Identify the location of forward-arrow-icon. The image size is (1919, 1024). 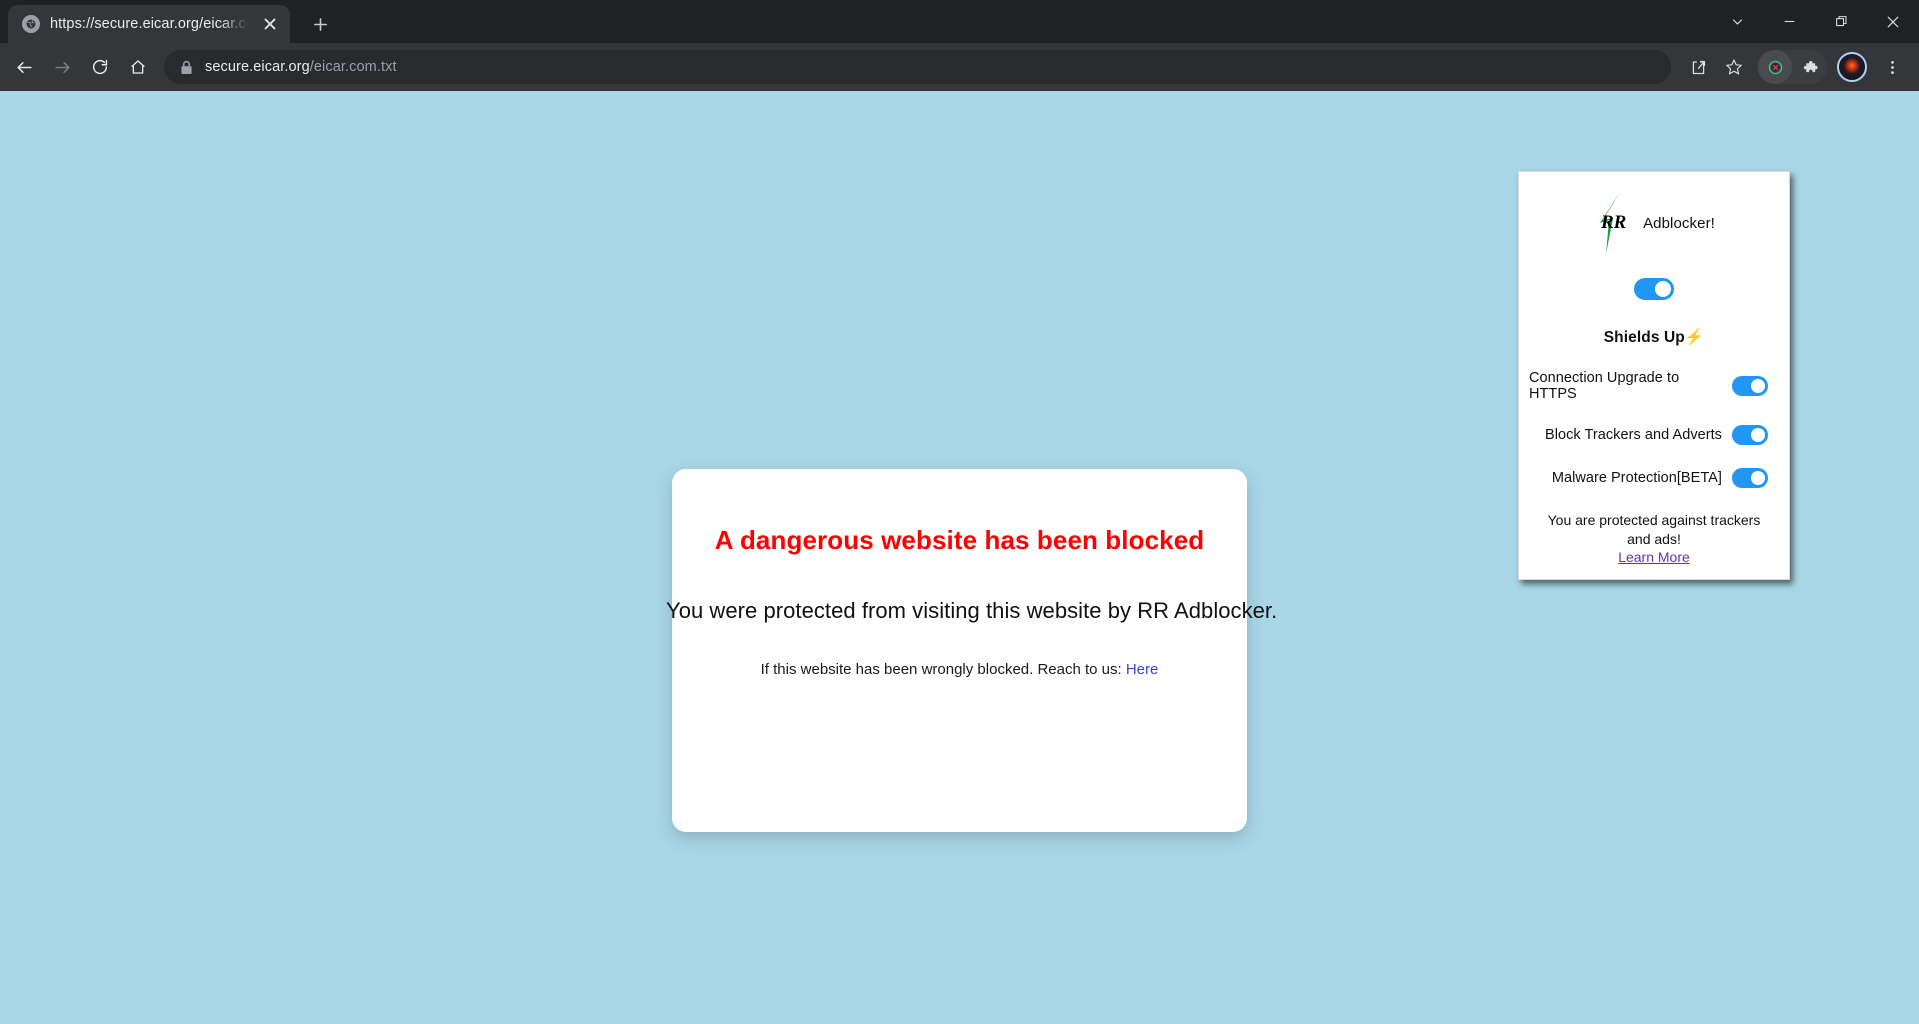
(62, 67).